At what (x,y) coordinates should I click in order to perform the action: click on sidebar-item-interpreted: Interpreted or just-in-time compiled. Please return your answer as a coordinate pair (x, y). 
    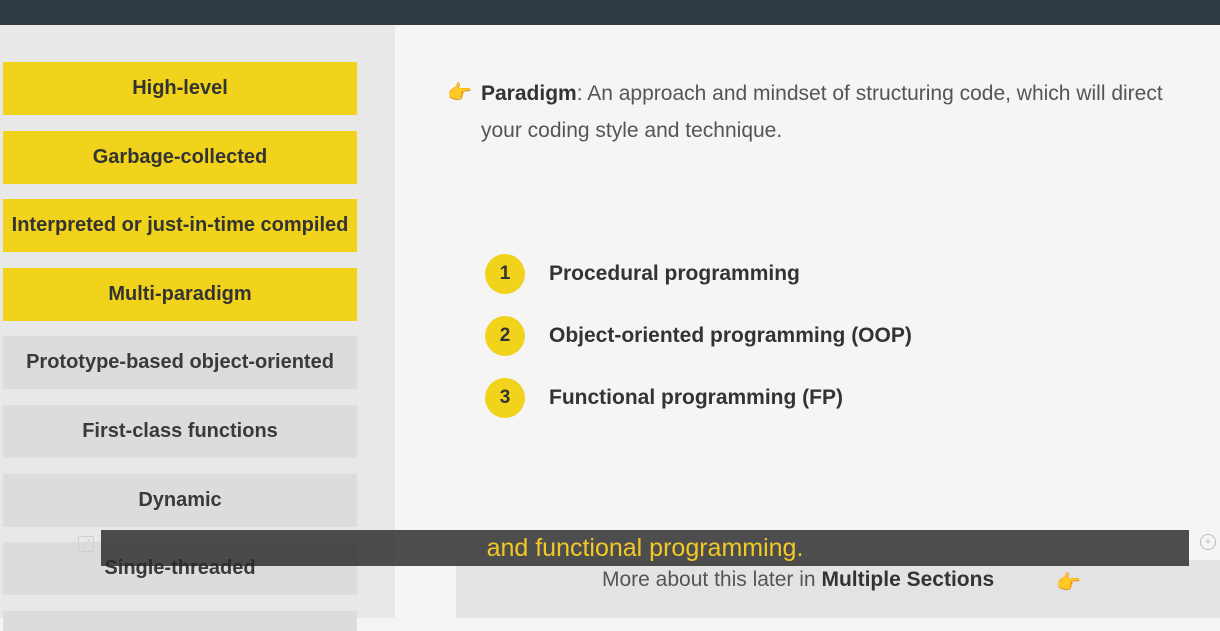
    Looking at the image, I should click on (180, 225).